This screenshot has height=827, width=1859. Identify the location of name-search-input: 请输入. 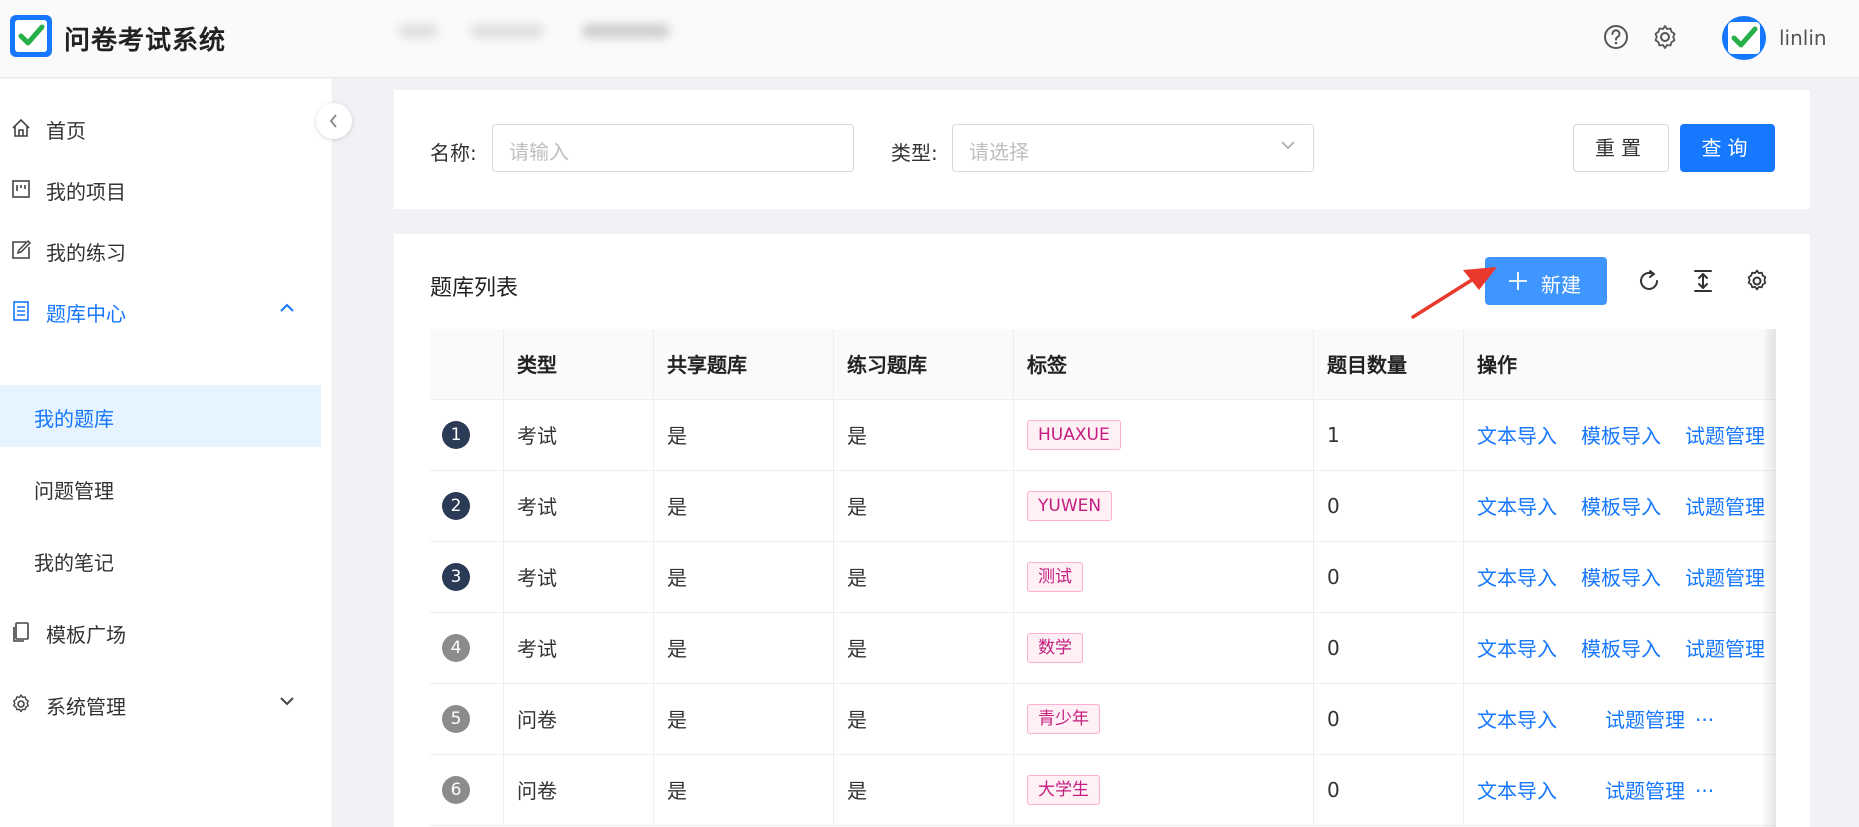
(673, 148).